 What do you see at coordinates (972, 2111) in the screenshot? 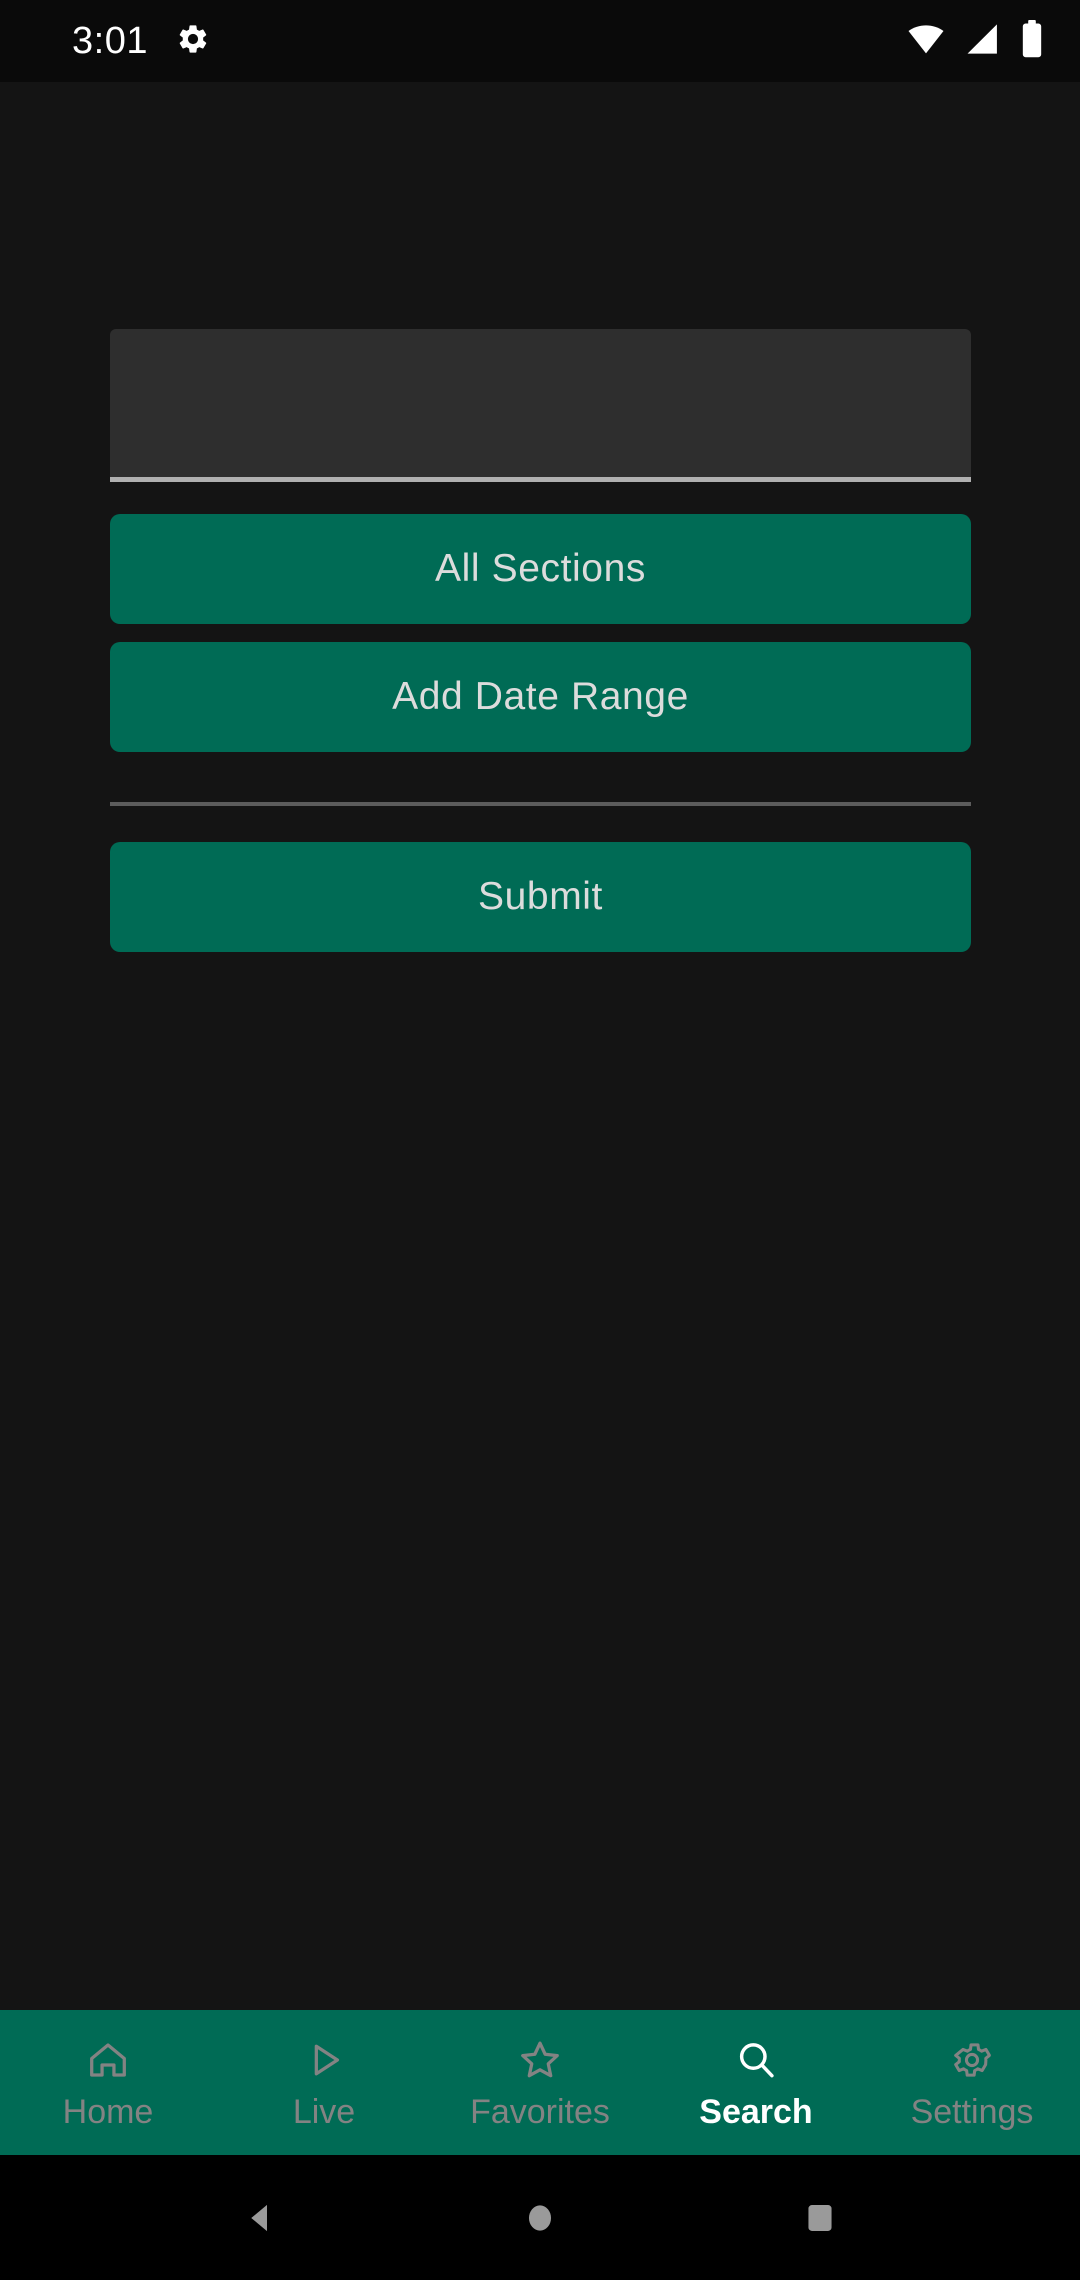
I see `tab-settings-label: Settings` at bounding box center [972, 2111].